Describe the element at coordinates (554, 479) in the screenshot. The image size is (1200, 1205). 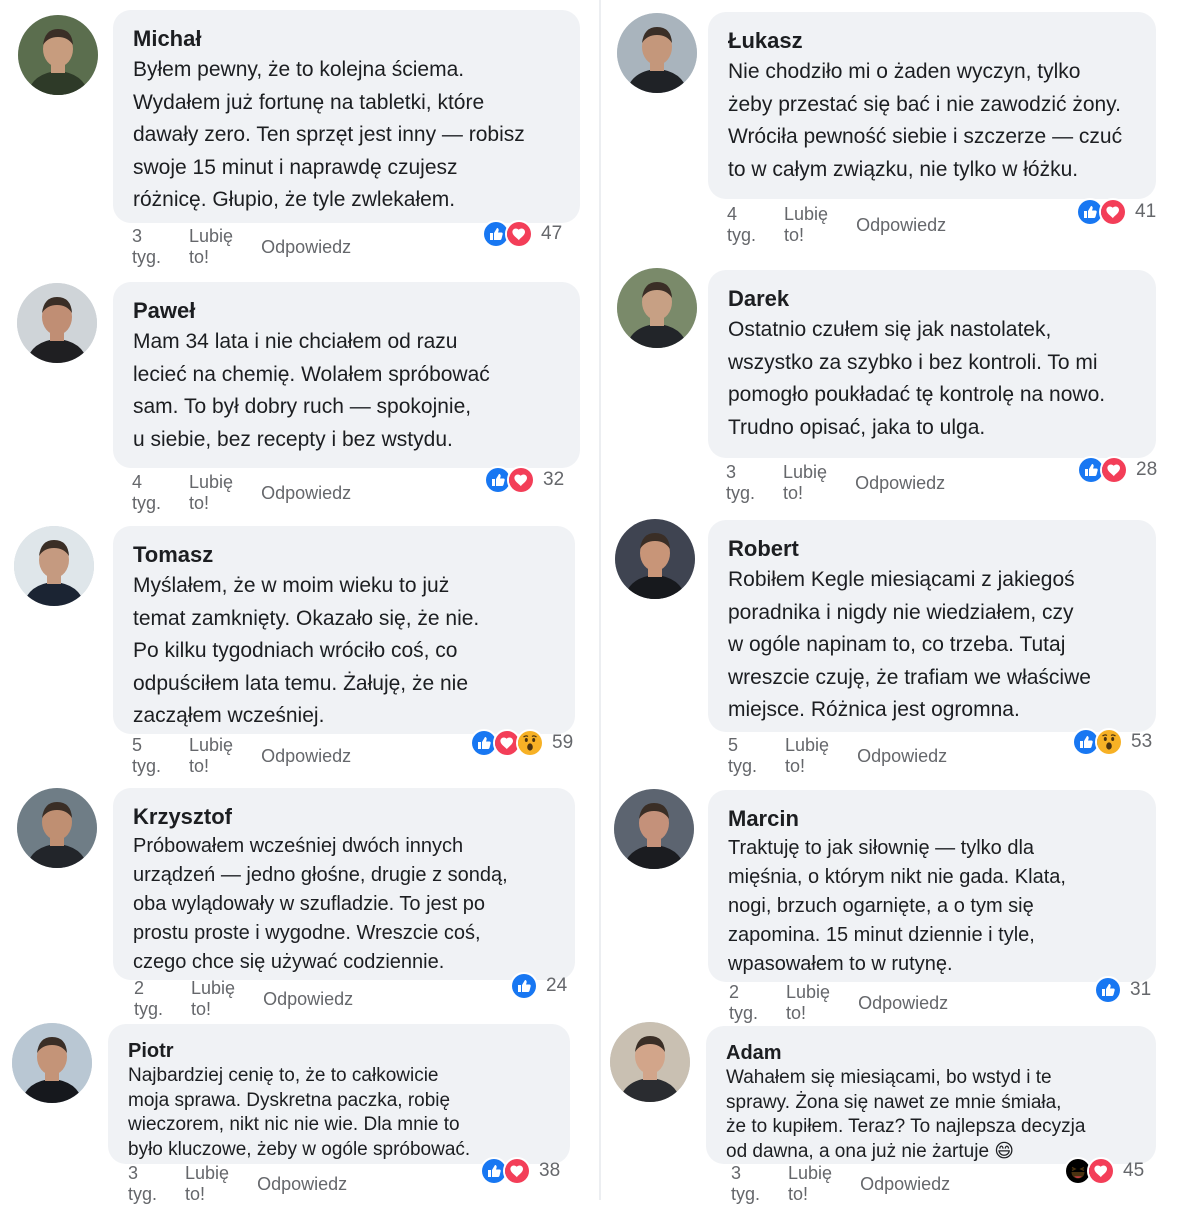
I see `reaction-count: 32` at that location.